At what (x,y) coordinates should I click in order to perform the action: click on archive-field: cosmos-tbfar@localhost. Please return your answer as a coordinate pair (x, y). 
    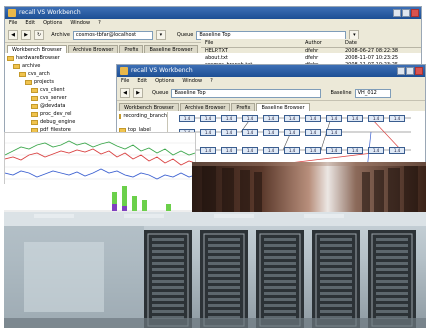
    Looking at the image, I should click on (112, 35).